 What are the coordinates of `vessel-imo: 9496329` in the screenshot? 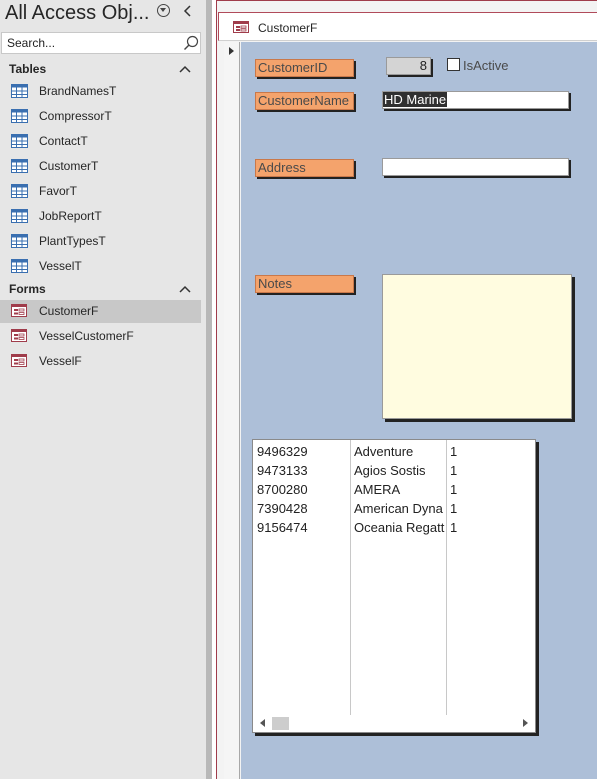 It's located at (282, 451).